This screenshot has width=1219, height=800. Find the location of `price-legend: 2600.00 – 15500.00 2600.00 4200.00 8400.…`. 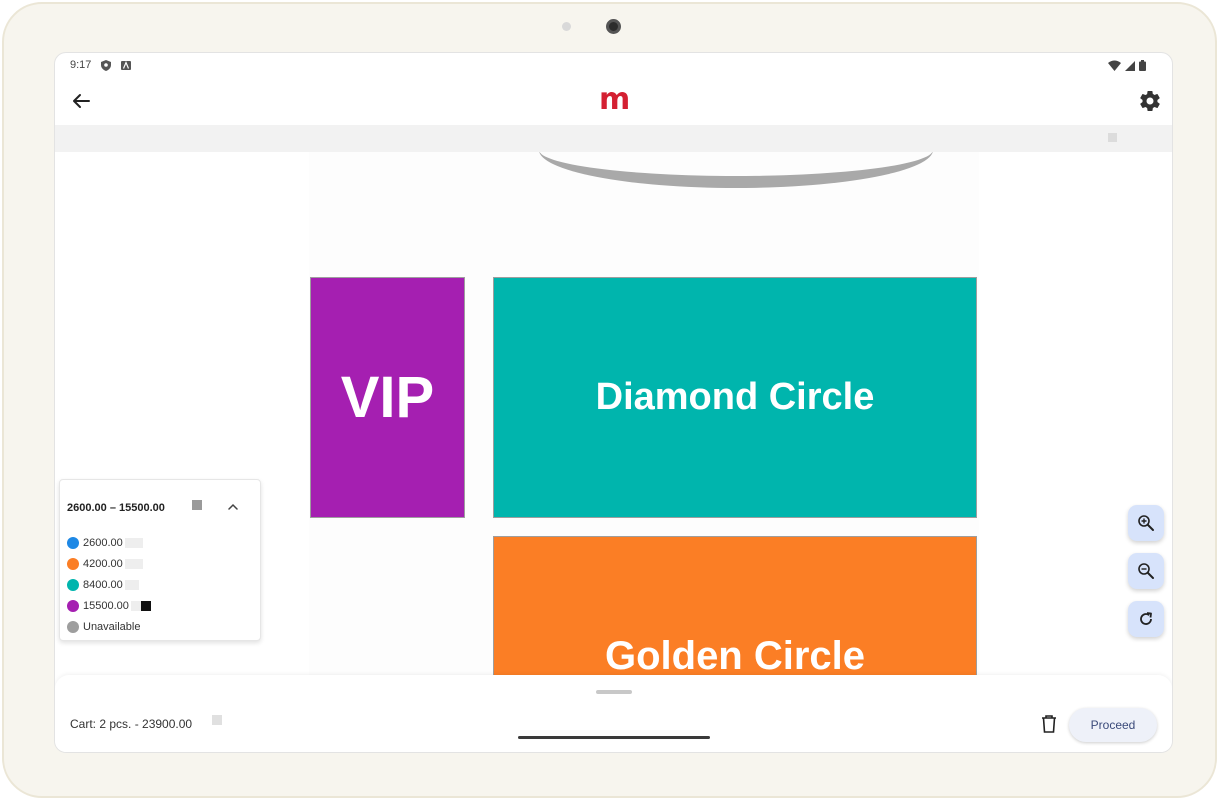

price-legend: 2600.00 – 15500.00 2600.00 4200.00 8400.… is located at coordinates (160, 560).